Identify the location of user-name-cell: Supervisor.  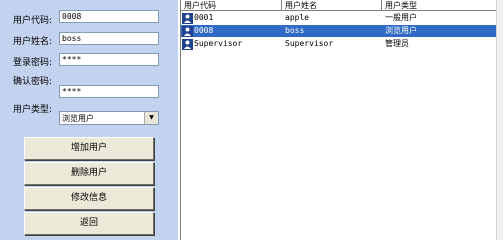
(309, 43).